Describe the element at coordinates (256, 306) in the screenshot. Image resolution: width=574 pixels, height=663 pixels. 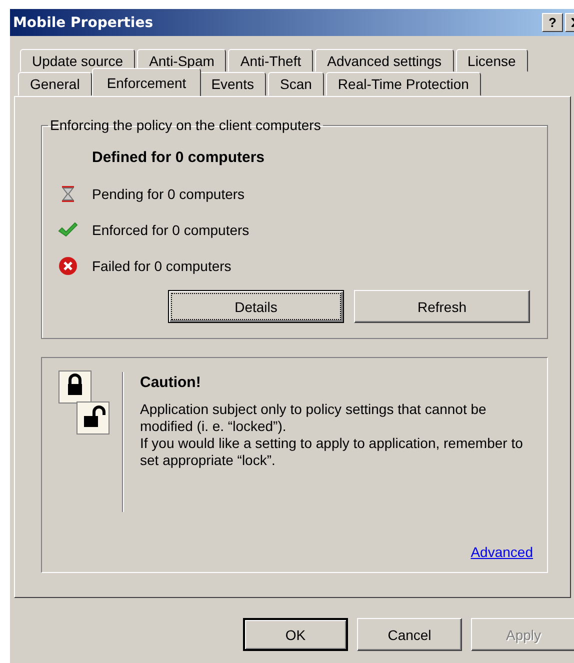
I see `details-button: Details` at that location.